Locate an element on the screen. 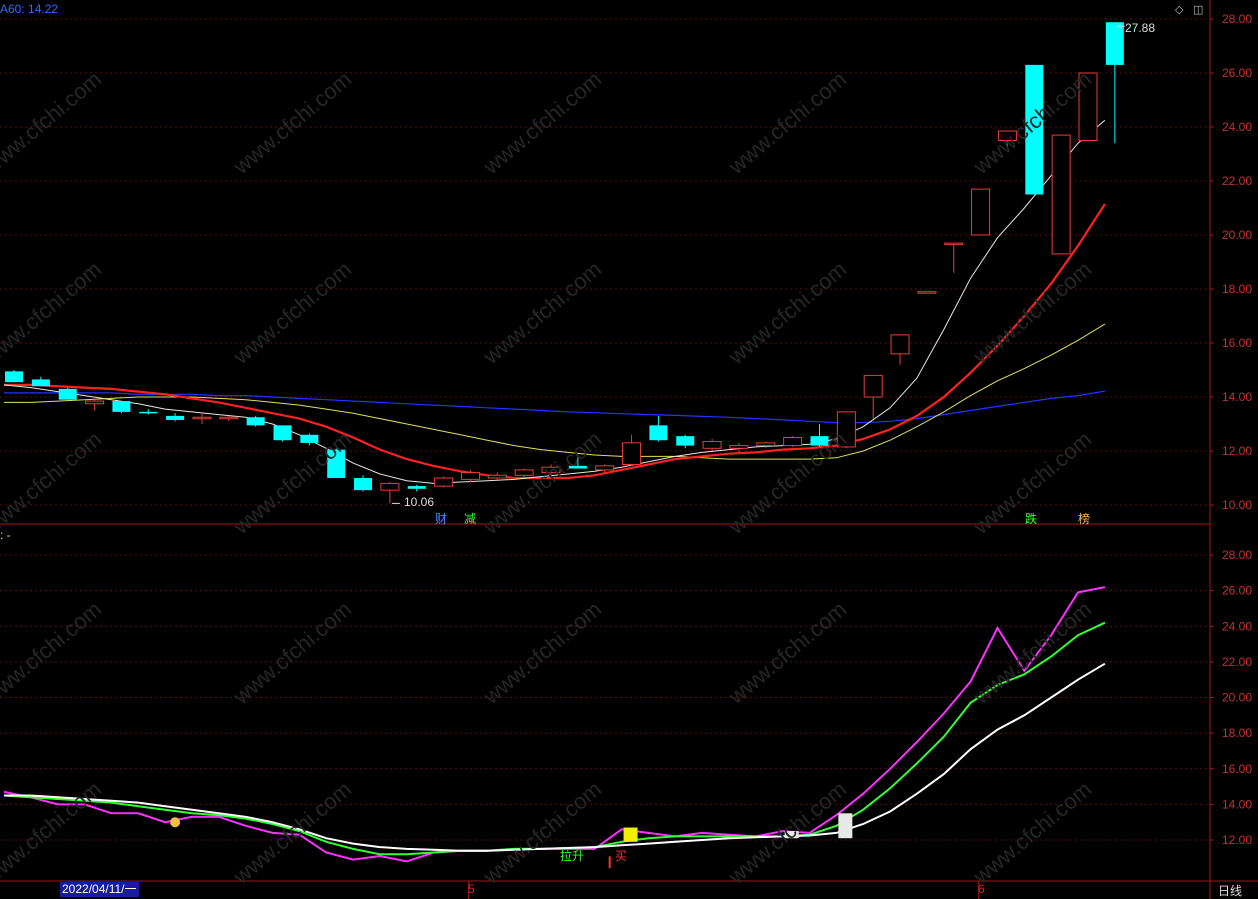 Image resolution: width=1258 pixels, height=899 pixels. indicator-tick-label: 18.00 is located at coordinates (1237, 733).